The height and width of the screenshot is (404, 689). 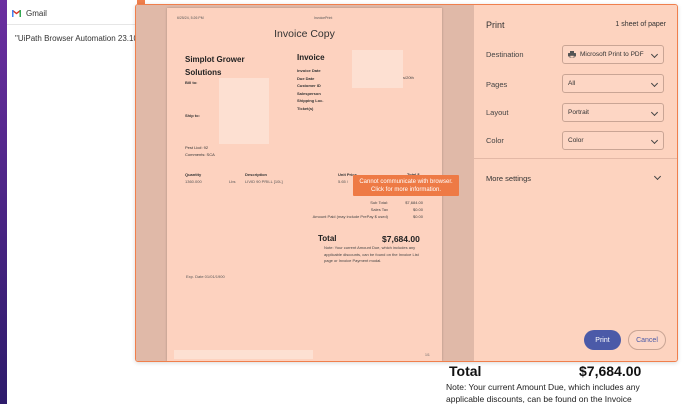 I want to click on redacted-address, so click(x=244, y=111).